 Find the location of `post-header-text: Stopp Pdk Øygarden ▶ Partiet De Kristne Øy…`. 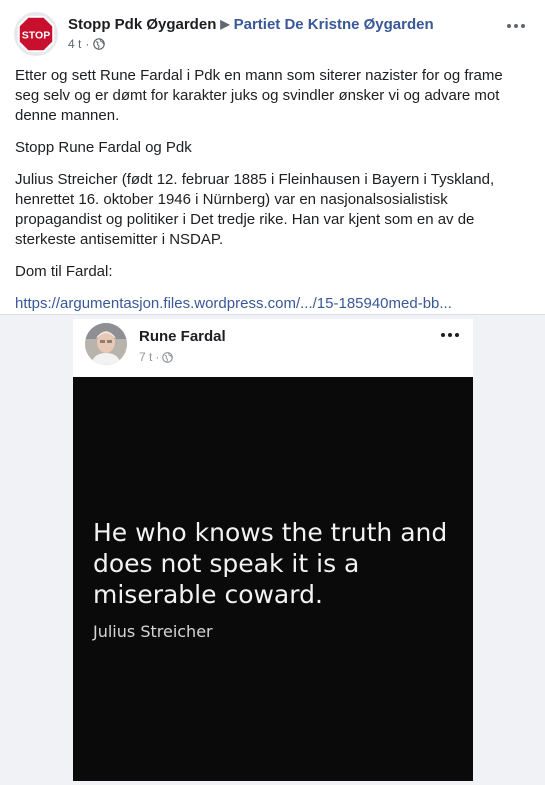

post-header-text: Stopp Pdk Øygarden ▶ Partiet De Kristne Øy… is located at coordinates (251, 33).